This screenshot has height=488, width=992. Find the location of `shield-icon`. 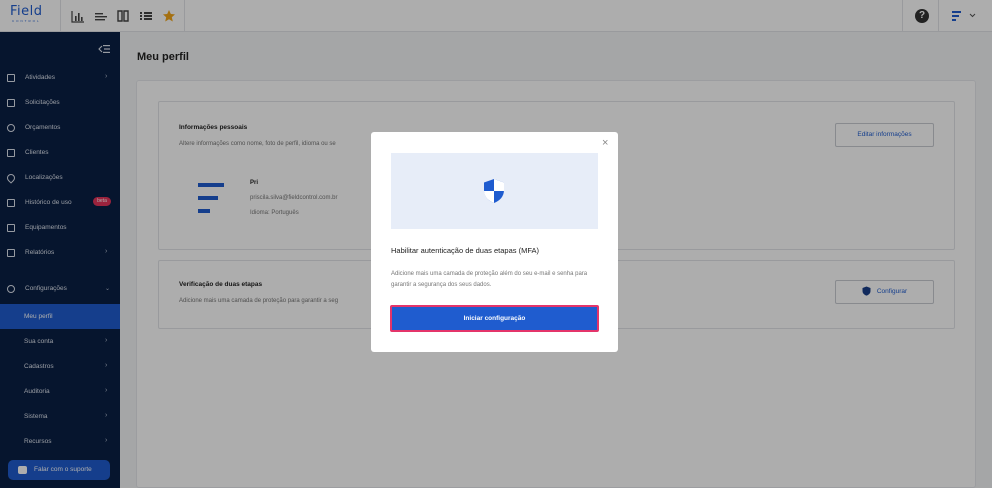

shield-icon is located at coordinates (494, 191).